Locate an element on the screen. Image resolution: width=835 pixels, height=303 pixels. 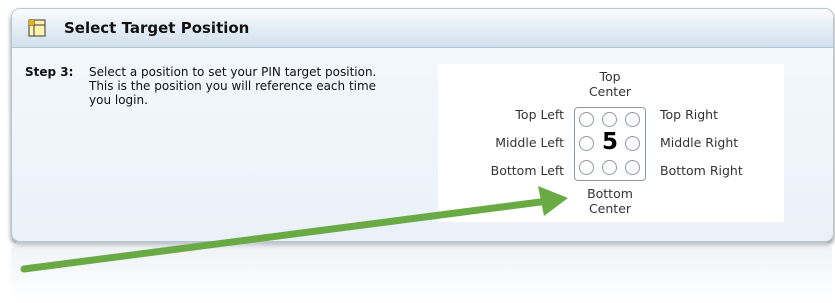
annotation-arrow-head is located at coordinates (553, 201).